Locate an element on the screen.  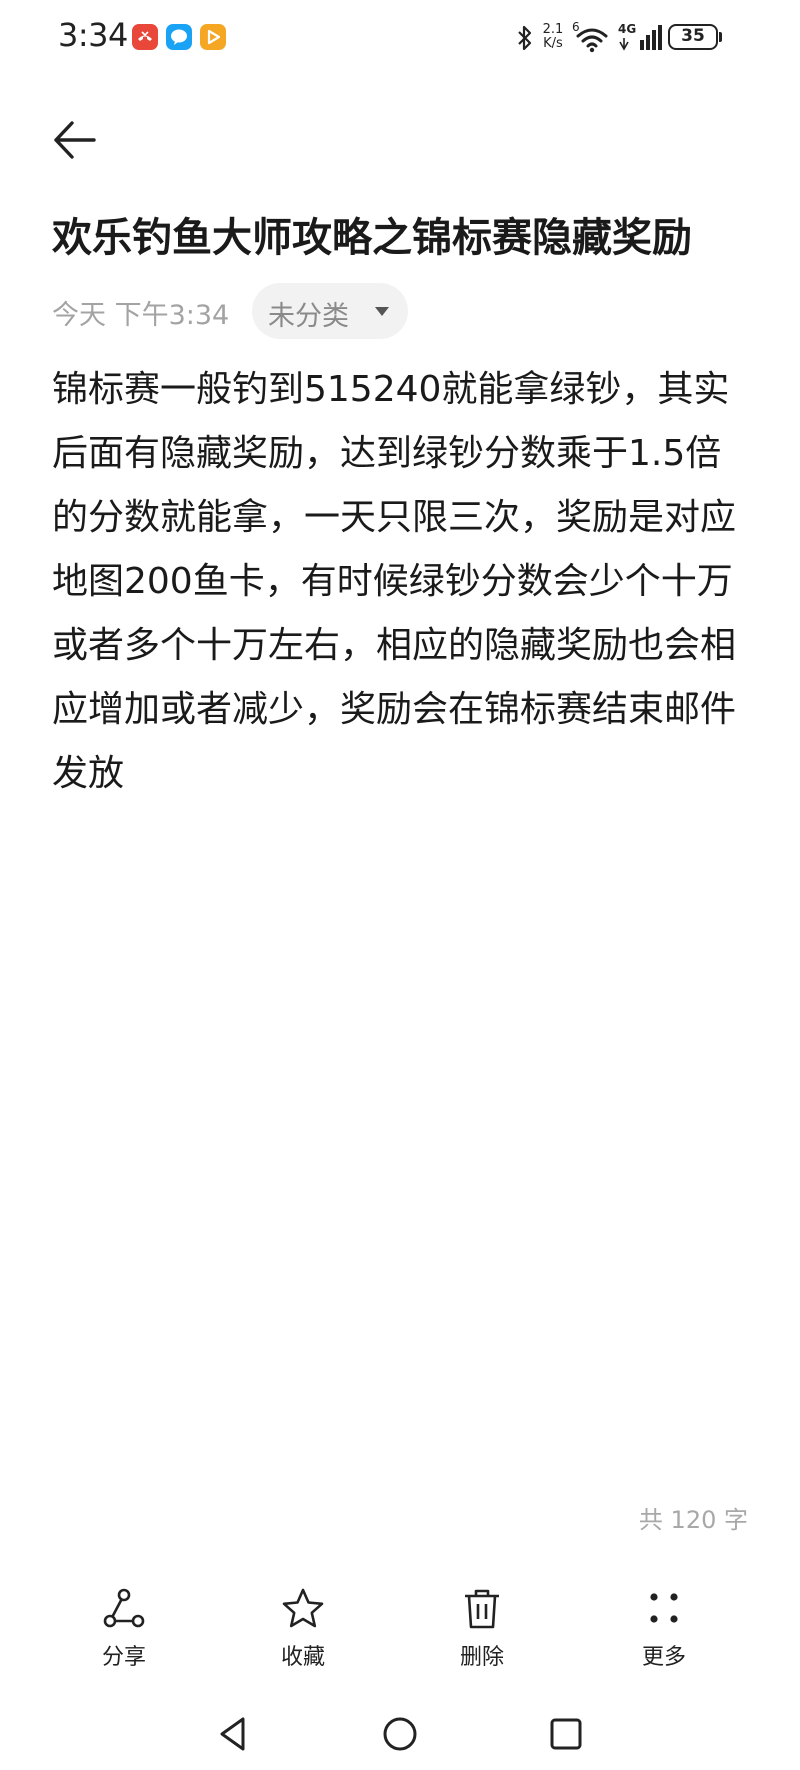
status-time: 3:34 is located at coordinates (93, 35).